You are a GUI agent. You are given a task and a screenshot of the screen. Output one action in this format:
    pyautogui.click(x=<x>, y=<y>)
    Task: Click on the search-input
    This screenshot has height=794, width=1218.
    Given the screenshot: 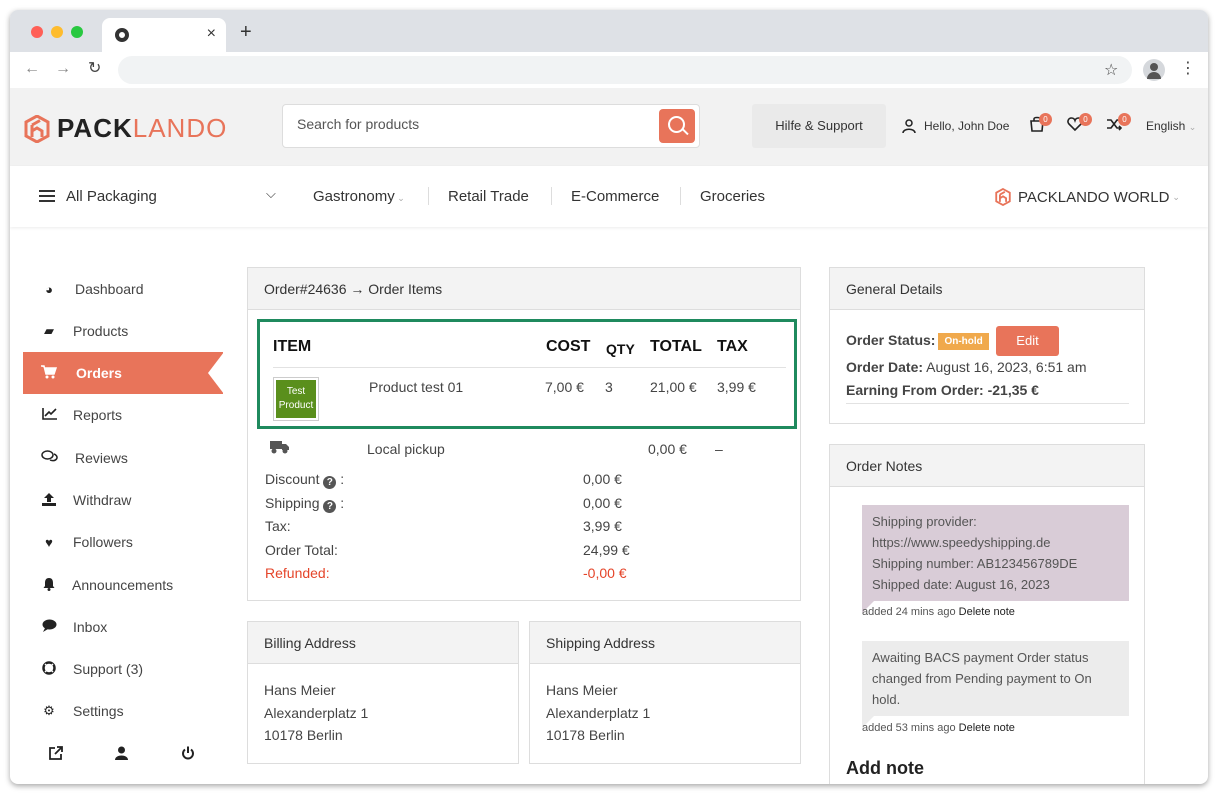 What is the action you would take?
    pyautogui.click(x=467, y=124)
    